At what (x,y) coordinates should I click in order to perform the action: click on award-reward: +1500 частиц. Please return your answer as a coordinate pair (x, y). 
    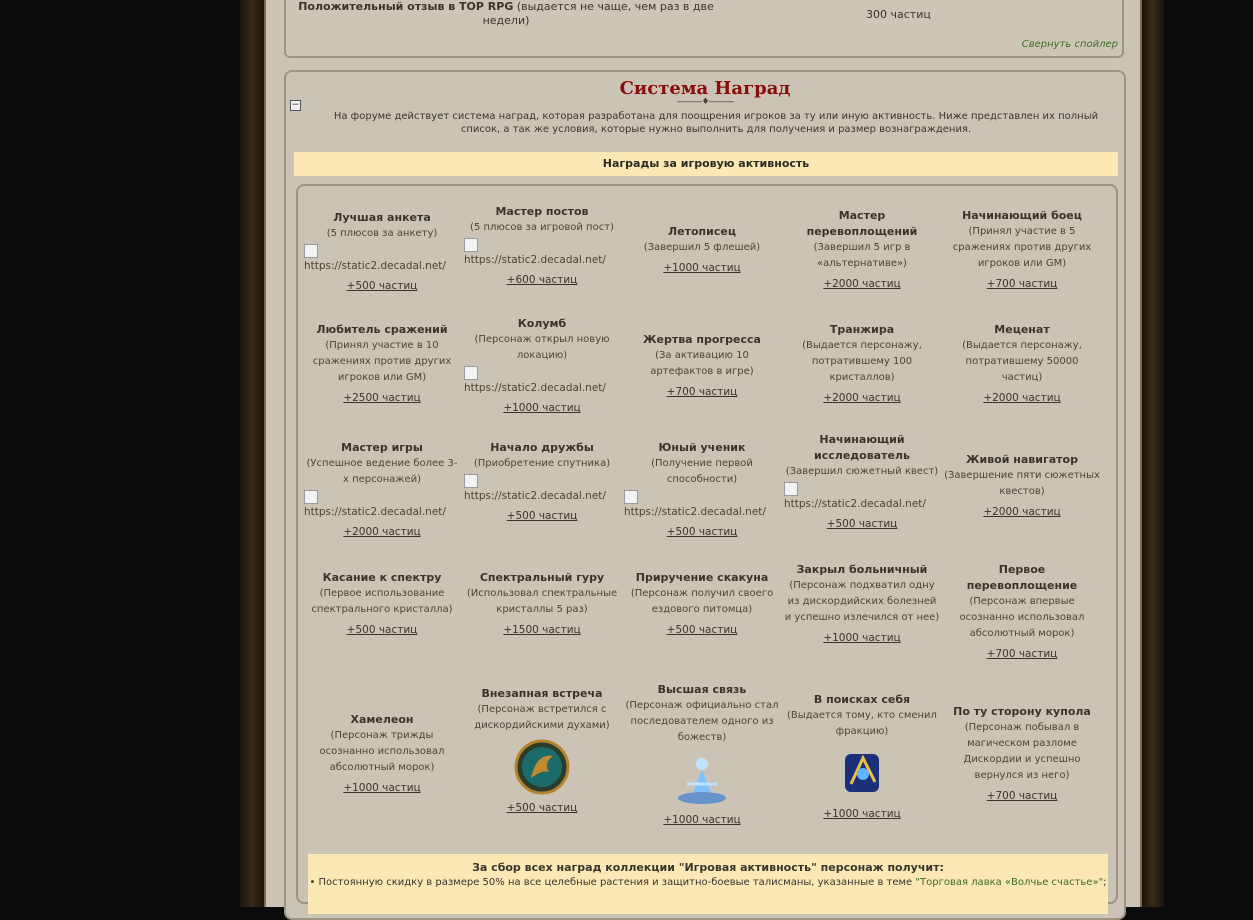
    Looking at the image, I should click on (542, 630).